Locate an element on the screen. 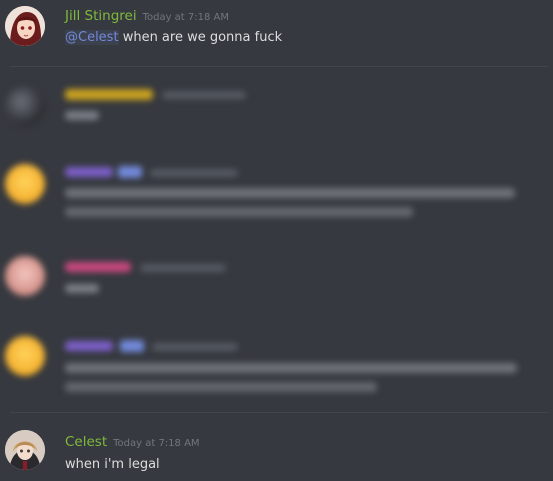  author-name-text: Jill Stingrei is located at coordinates (101, 16).